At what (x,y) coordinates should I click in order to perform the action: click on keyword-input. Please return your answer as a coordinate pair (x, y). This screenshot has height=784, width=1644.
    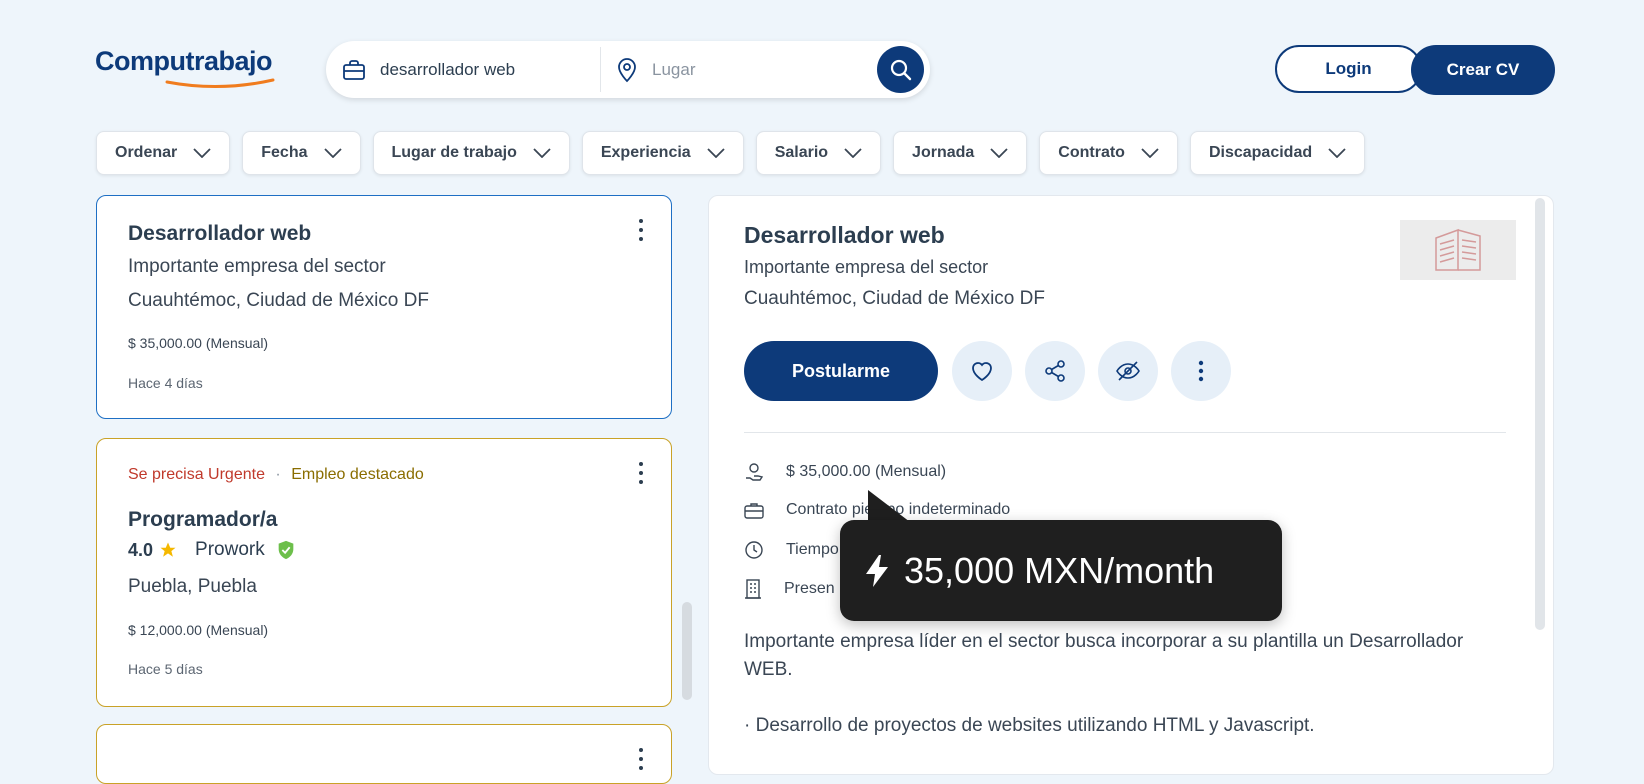
    Looking at the image, I should click on (480, 69).